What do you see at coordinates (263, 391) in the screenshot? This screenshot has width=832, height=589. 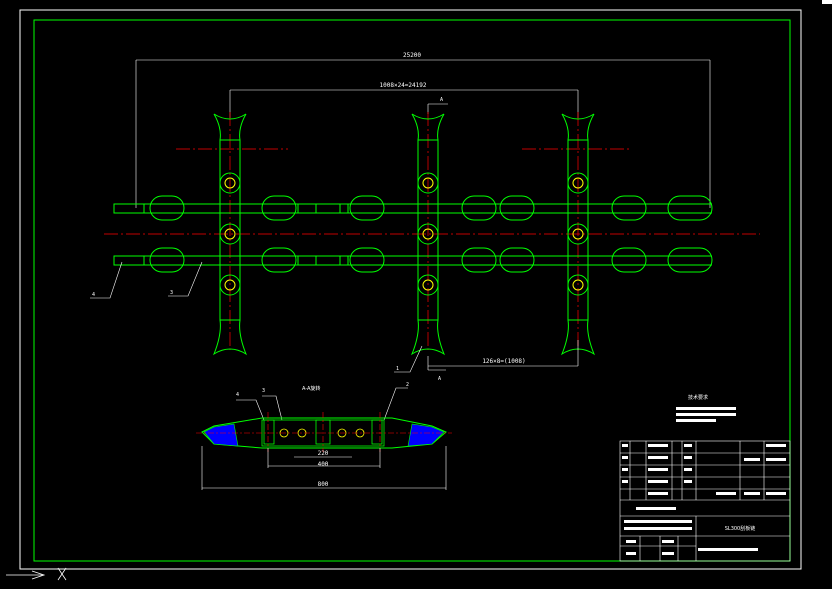 I see `callout-5: 3` at bounding box center [263, 391].